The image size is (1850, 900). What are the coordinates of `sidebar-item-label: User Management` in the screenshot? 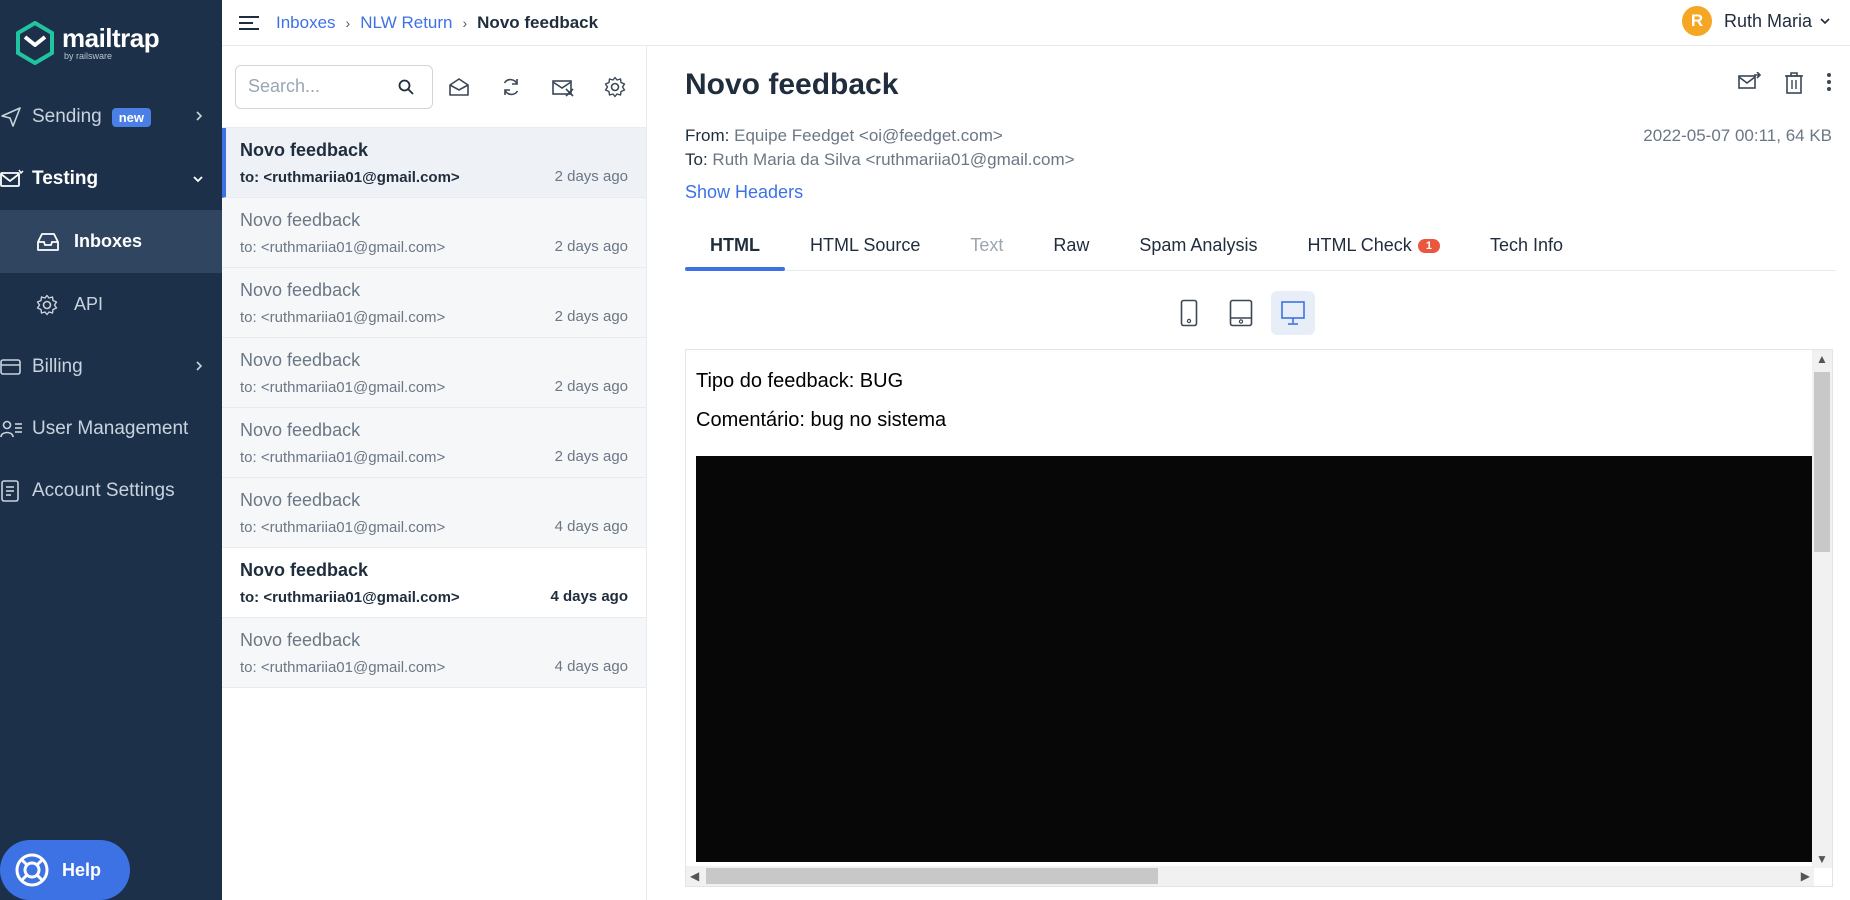 It's located at (110, 428).